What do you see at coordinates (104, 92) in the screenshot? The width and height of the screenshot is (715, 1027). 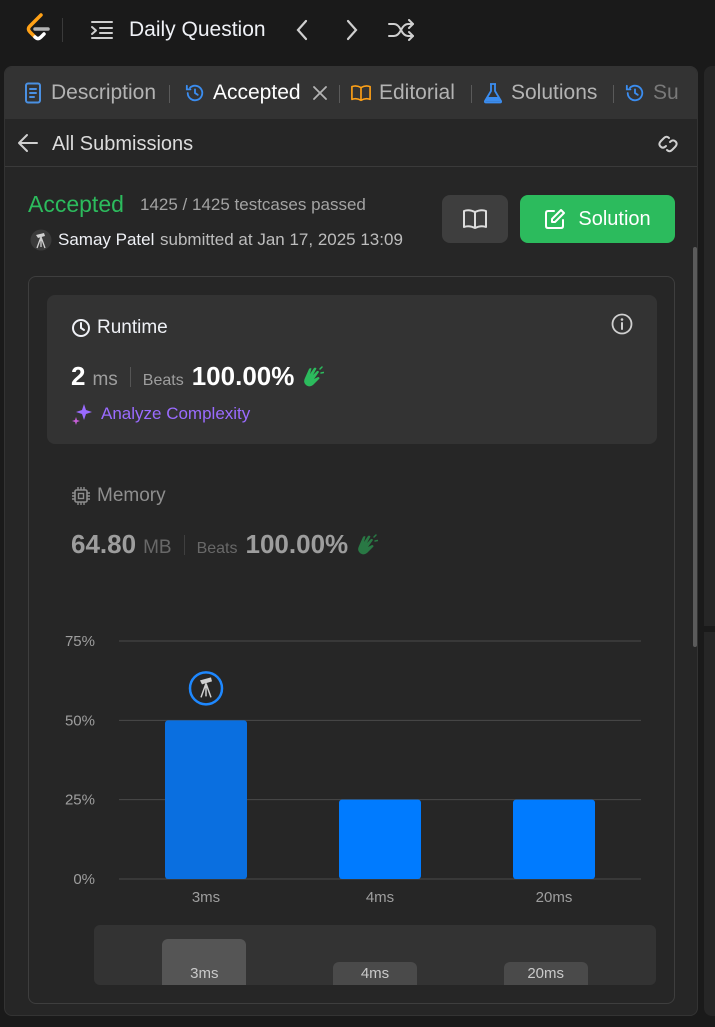 I see `tab-label: Description` at bounding box center [104, 92].